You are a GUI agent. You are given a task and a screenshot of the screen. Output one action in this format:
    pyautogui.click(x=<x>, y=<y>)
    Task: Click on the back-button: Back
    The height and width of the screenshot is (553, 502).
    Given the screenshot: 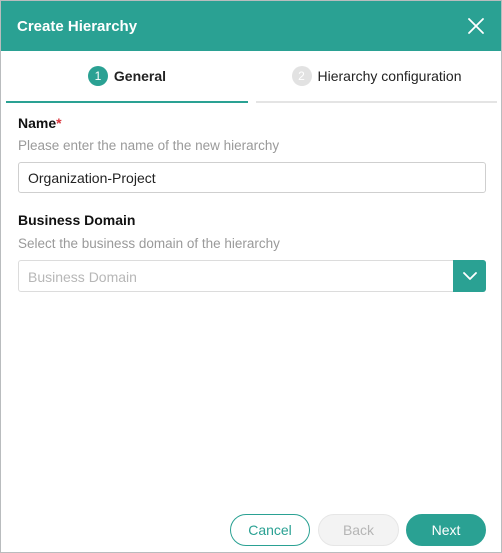 What is the action you would take?
    pyautogui.click(x=358, y=530)
    